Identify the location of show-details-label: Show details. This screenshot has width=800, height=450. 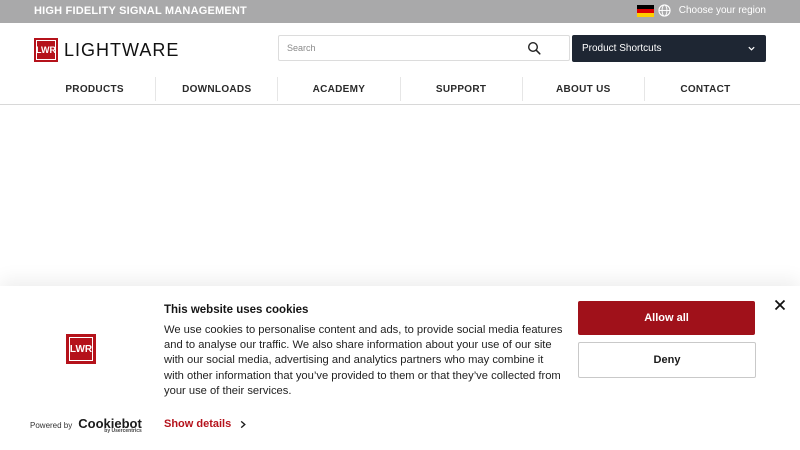
(198, 424).